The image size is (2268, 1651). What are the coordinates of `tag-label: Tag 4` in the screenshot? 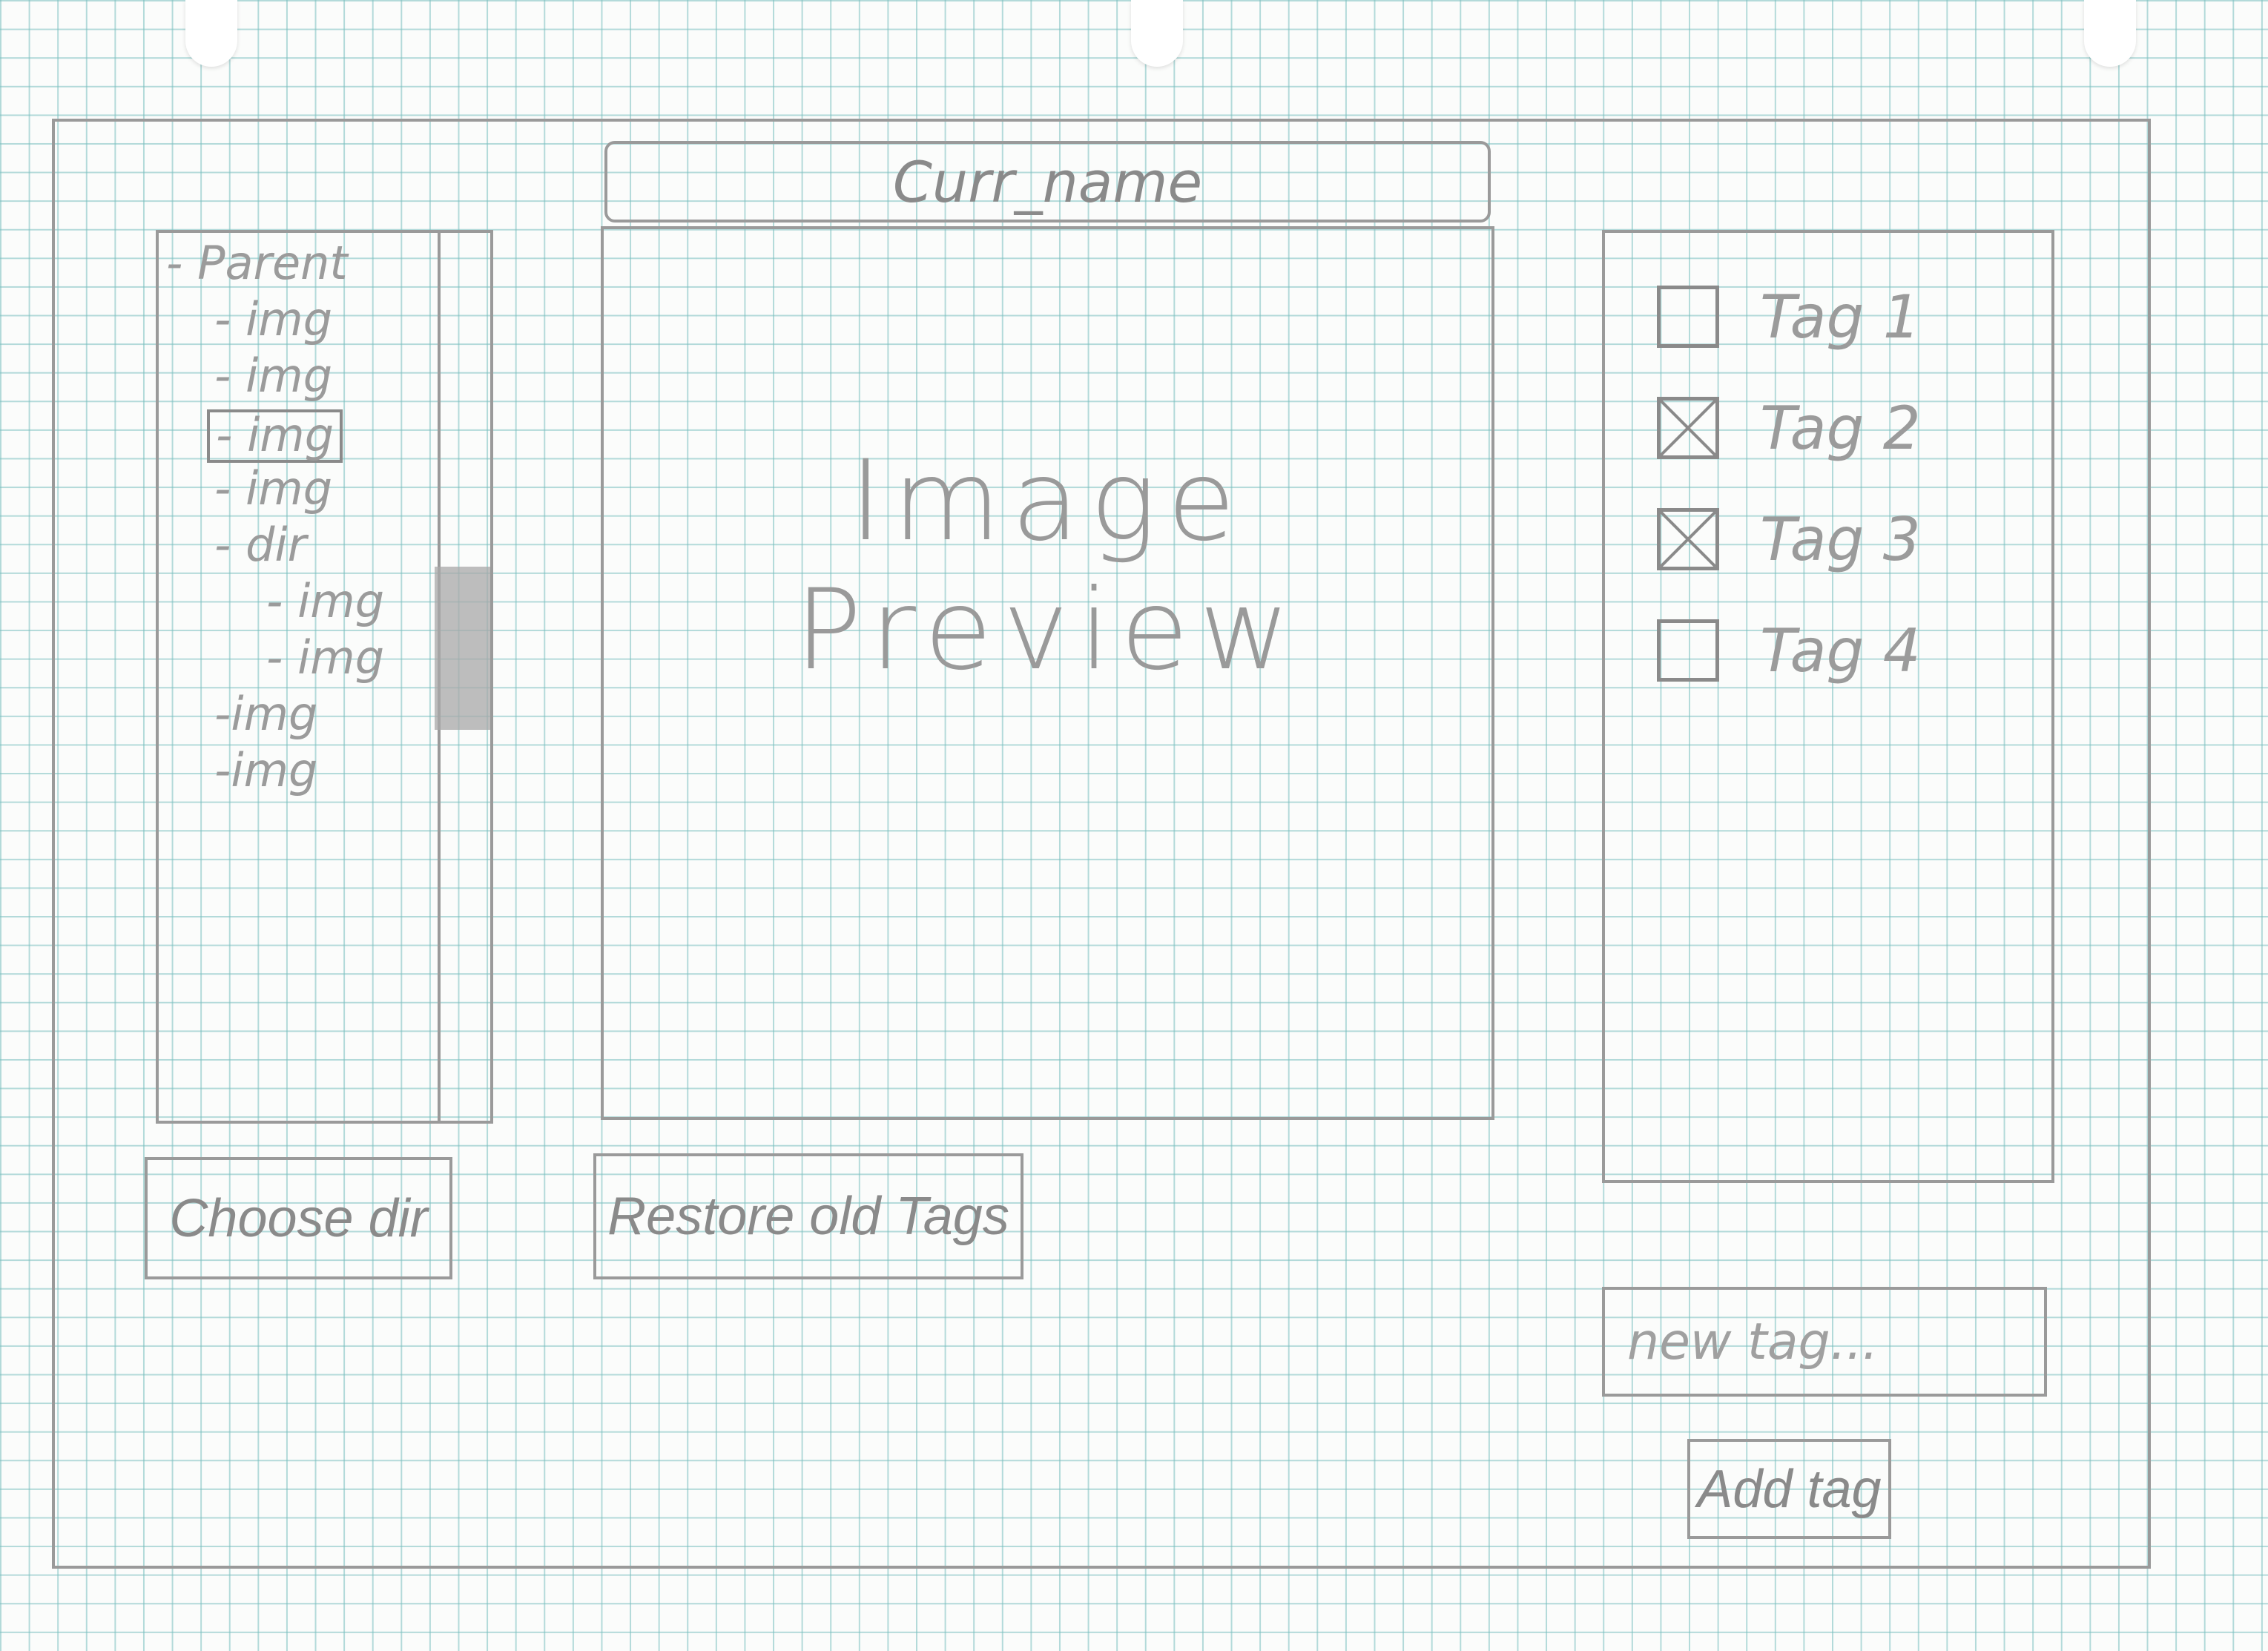 It's located at (1841, 650).